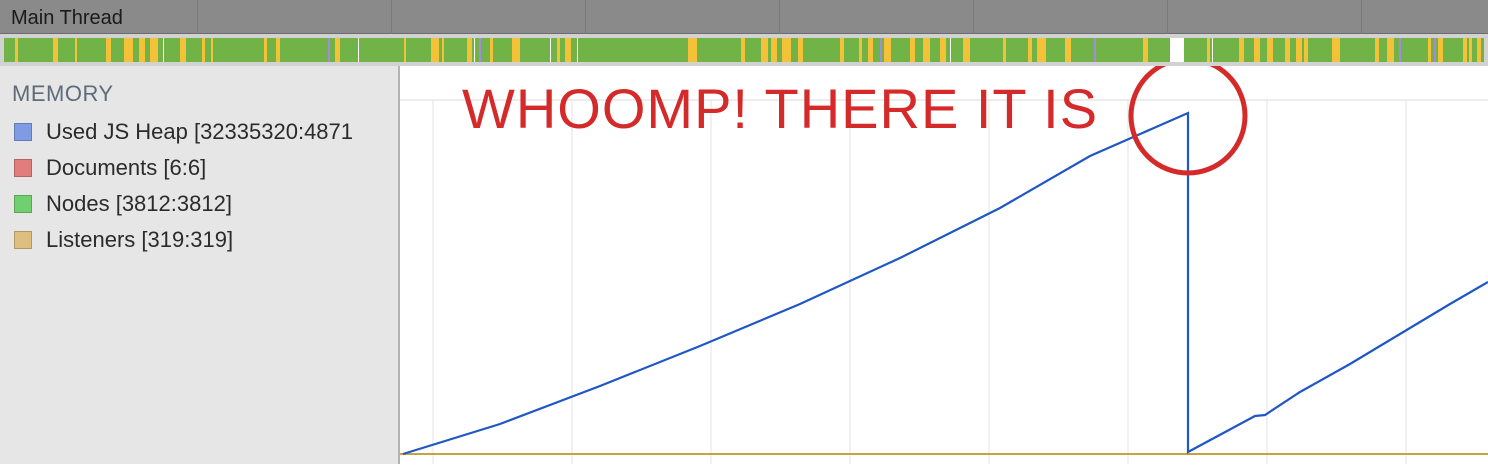 This screenshot has height=469, width=1488. I want to click on main-thread-activity-strip, so click(744, 50).